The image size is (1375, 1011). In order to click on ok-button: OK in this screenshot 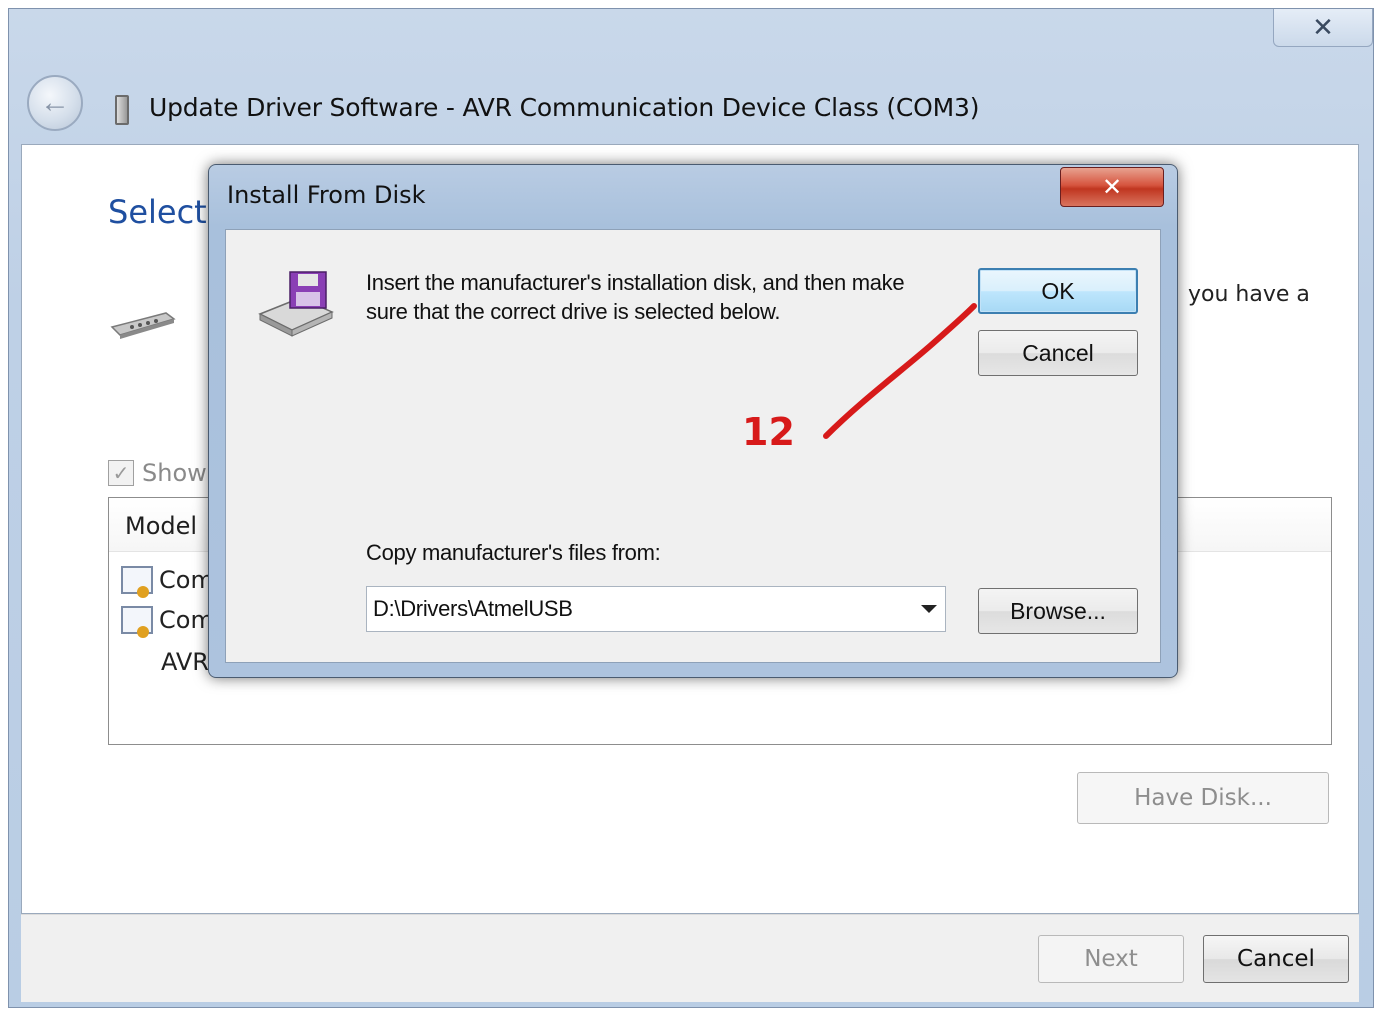, I will do `click(1058, 291)`.